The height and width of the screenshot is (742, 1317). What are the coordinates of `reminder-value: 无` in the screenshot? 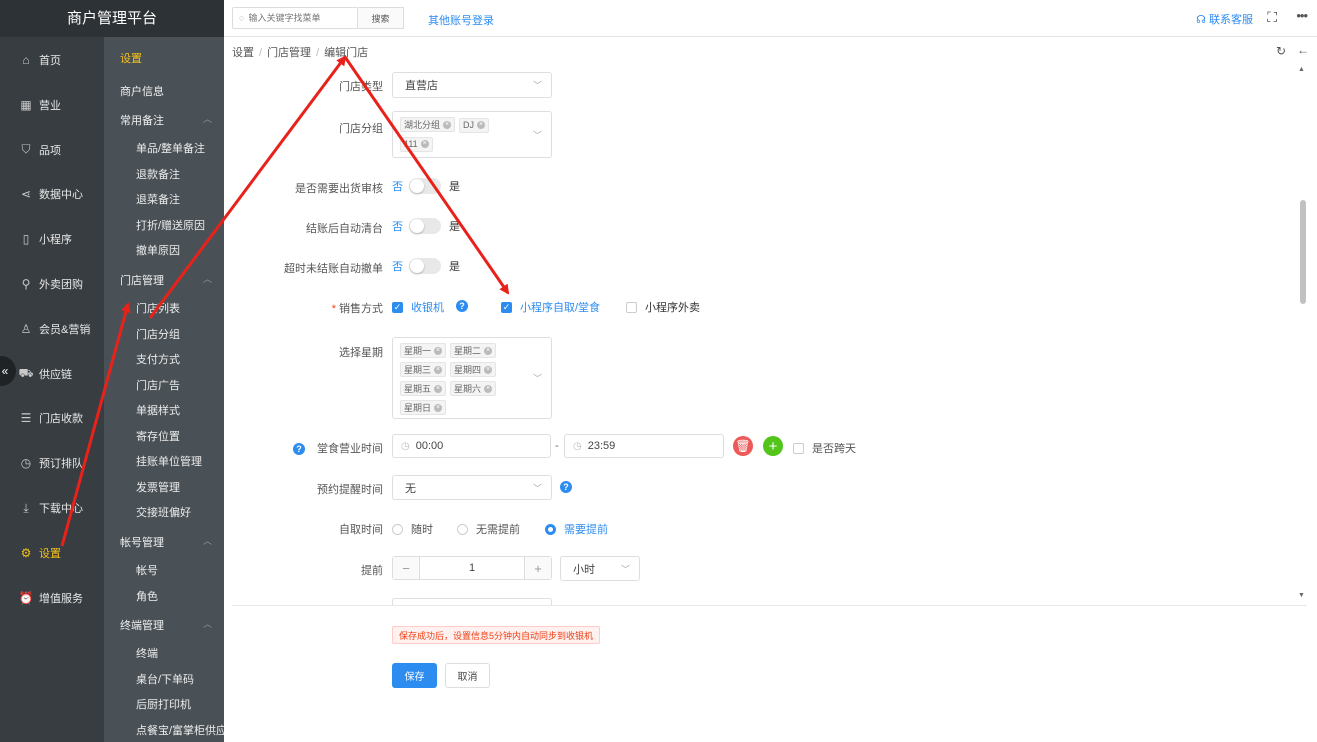 It's located at (410, 488).